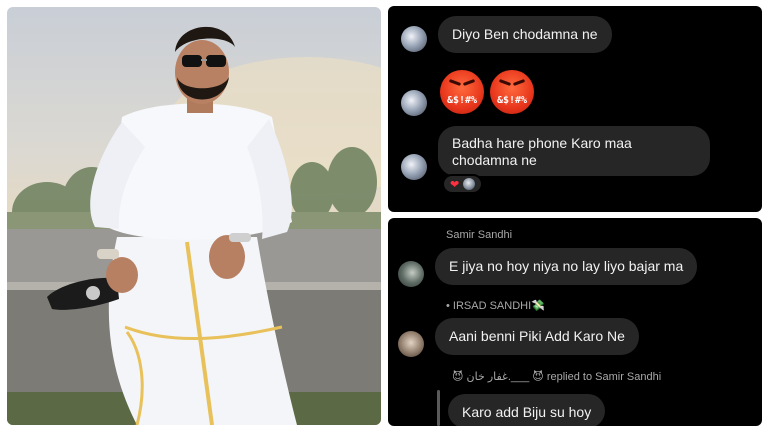 This screenshot has width=768, height=432. I want to click on message-text: Karo add Biju su hoy, so click(527, 412).